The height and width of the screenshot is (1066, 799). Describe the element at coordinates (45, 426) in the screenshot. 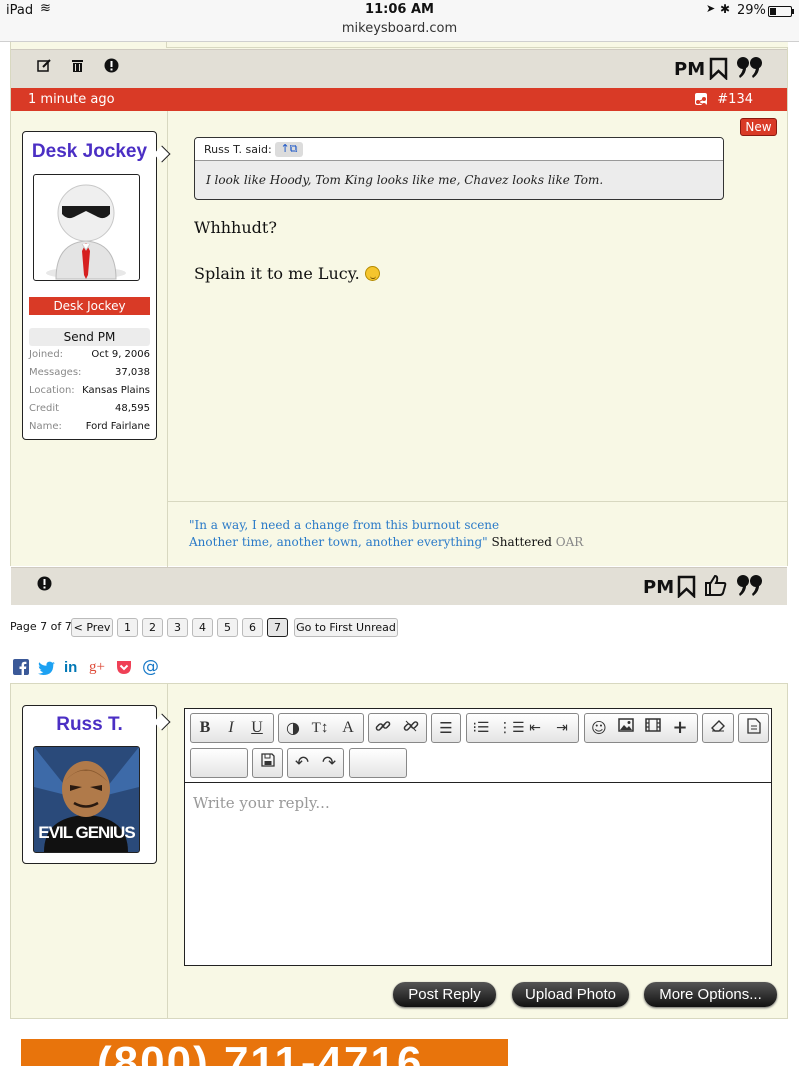

I see `stat-label: Name:` at that location.